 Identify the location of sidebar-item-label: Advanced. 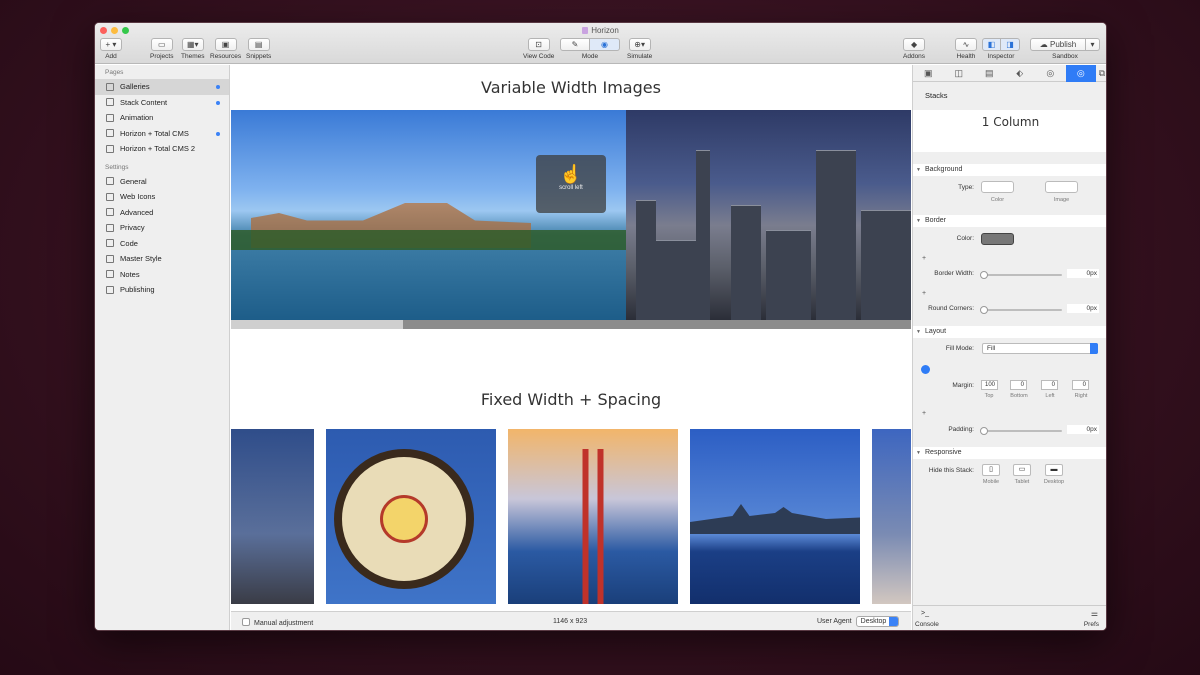
(137, 212).